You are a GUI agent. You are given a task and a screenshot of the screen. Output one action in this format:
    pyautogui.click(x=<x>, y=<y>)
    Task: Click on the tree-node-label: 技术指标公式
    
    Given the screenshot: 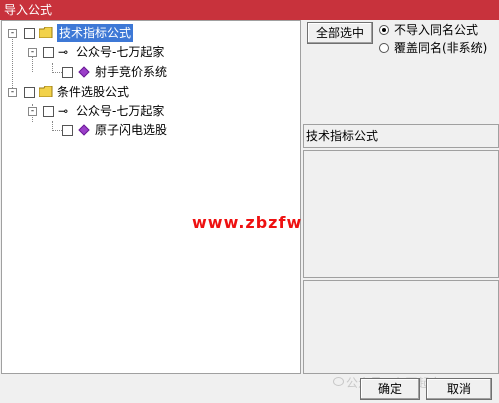 What is the action you would take?
    pyautogui.click(x=95, y=33)
    